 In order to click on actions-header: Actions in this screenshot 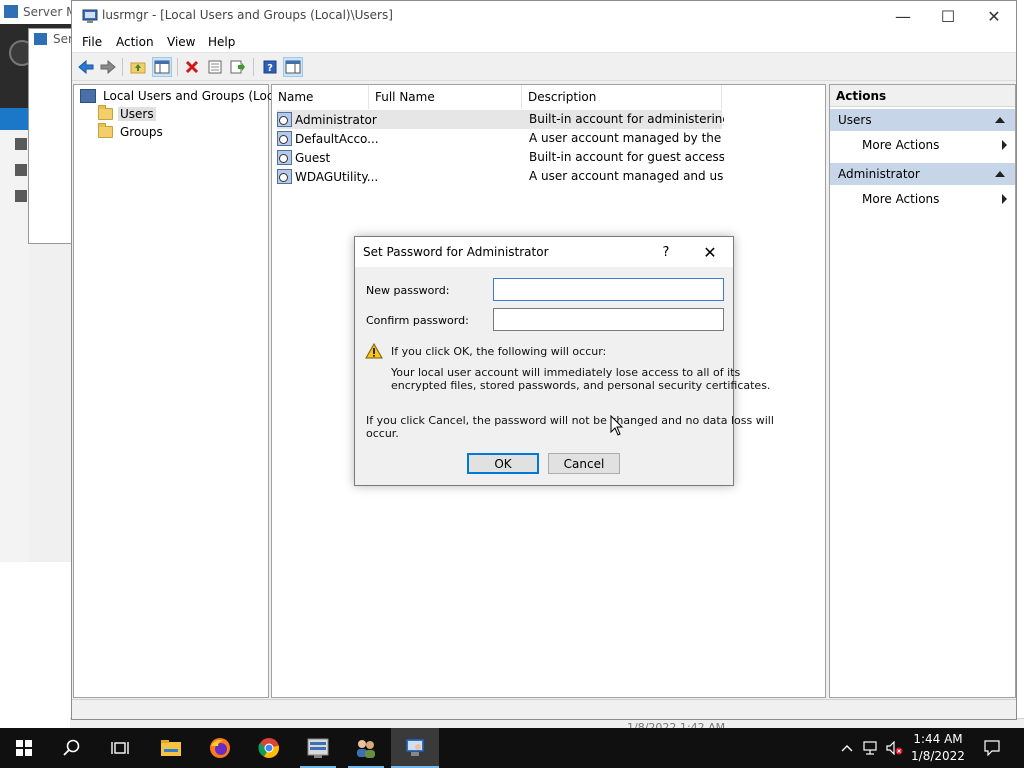, I will do `click(922, 96)`.